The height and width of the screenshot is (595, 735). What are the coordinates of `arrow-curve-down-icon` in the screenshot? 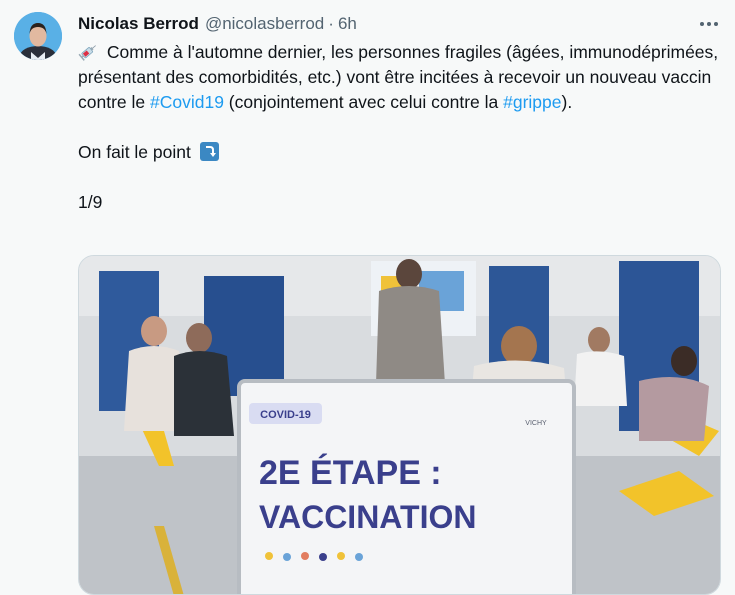 It's located at (209, 151).